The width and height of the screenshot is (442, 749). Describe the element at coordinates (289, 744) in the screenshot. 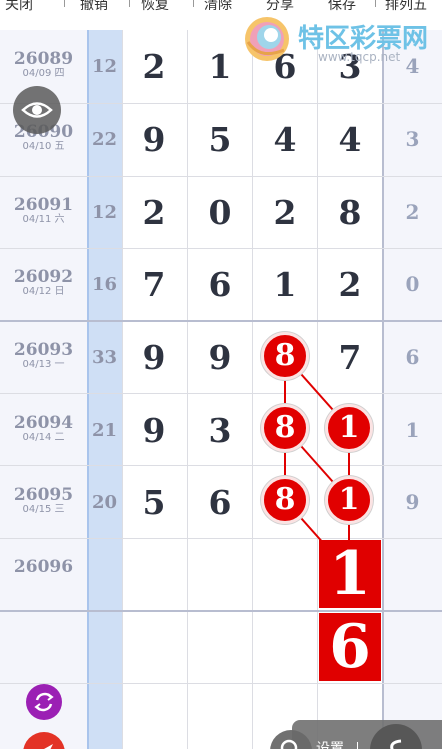

I see `search-icon` at that location.